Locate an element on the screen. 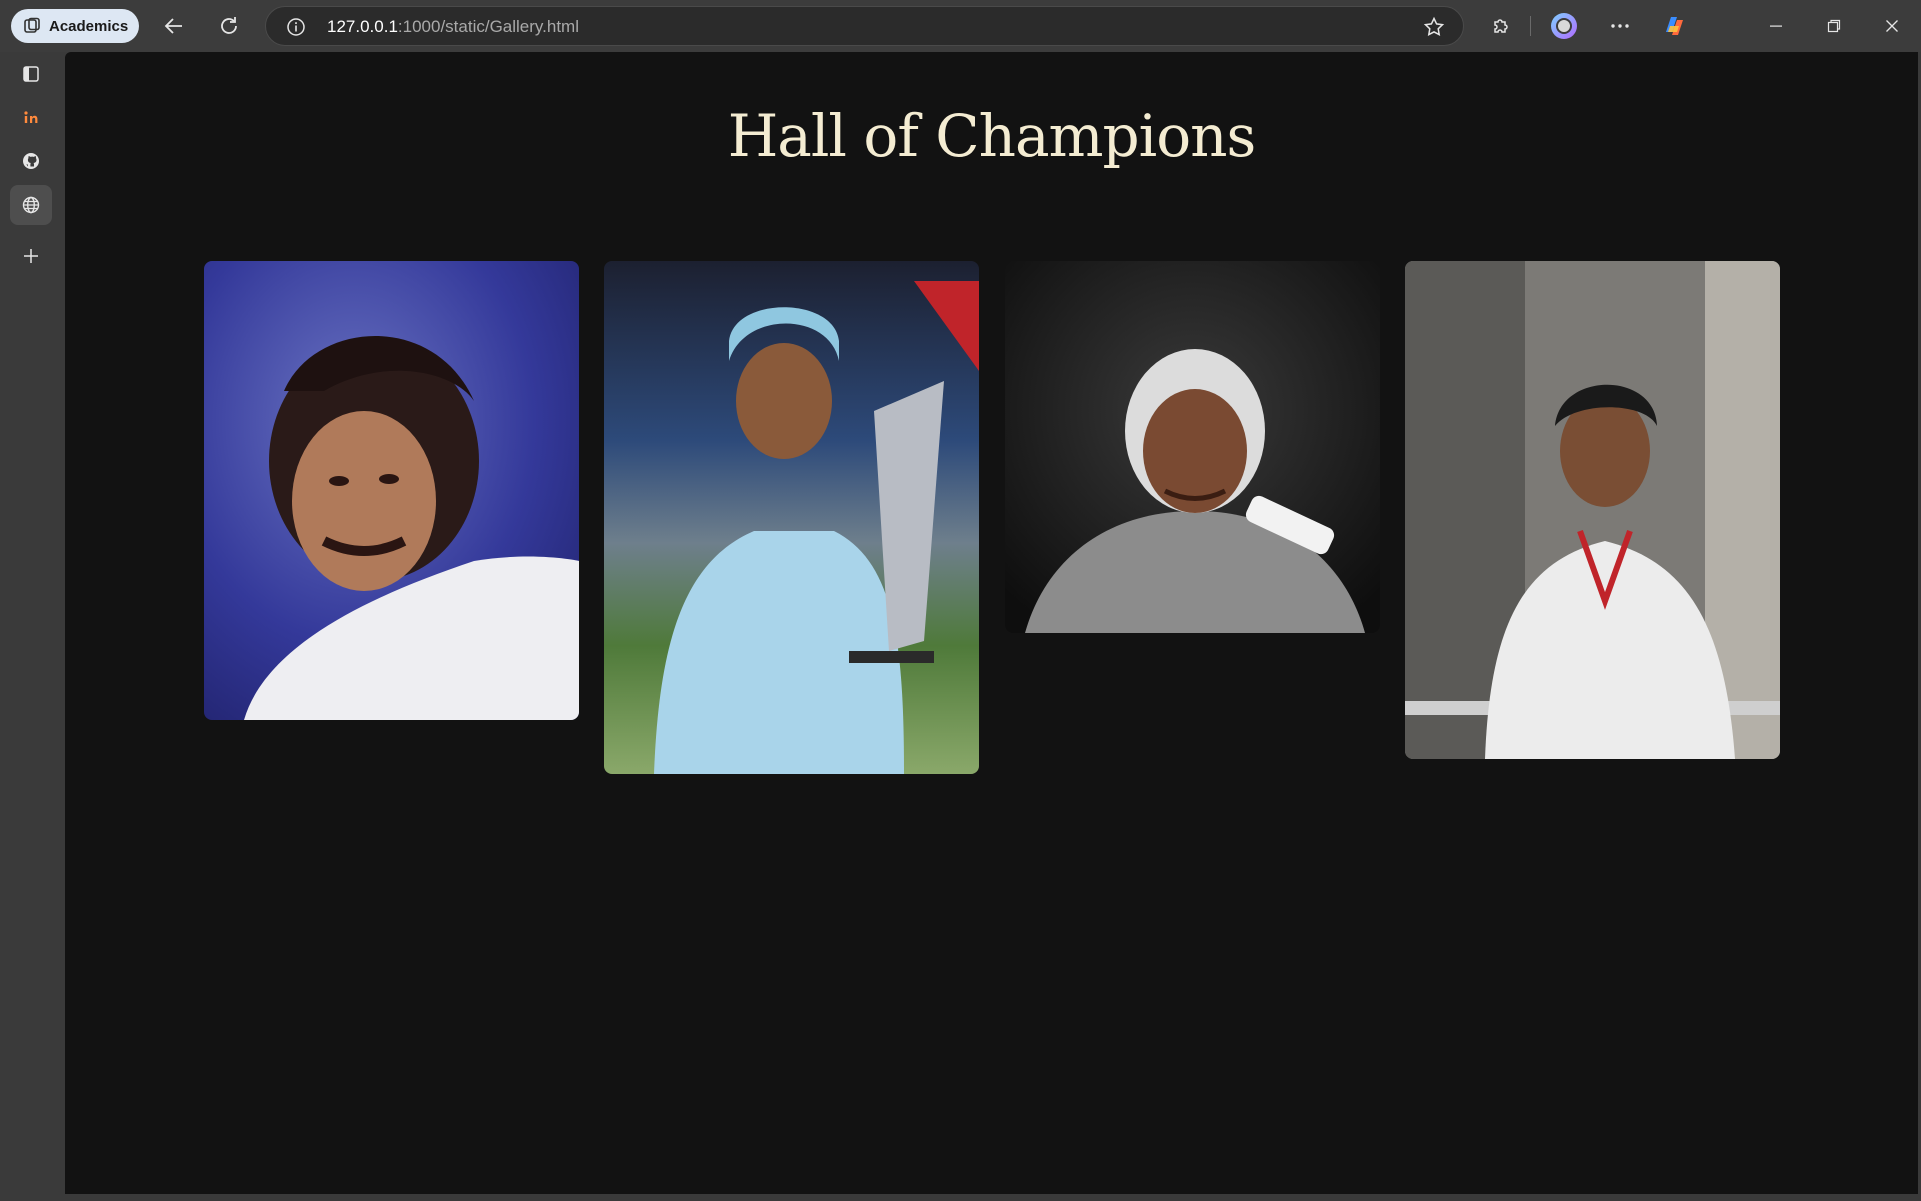  restore-button is located at coordinates (1834, 26).